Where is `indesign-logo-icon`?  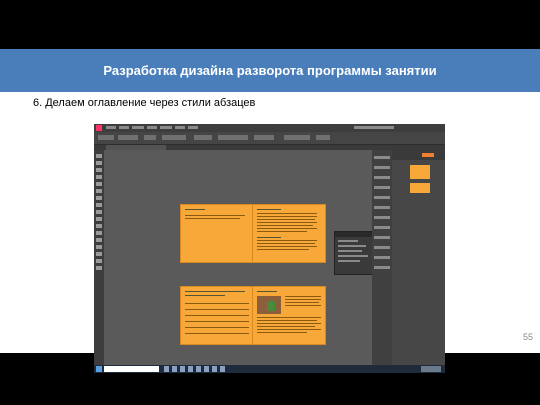 indesign-logo-icon is located at coordinates (99, 128).